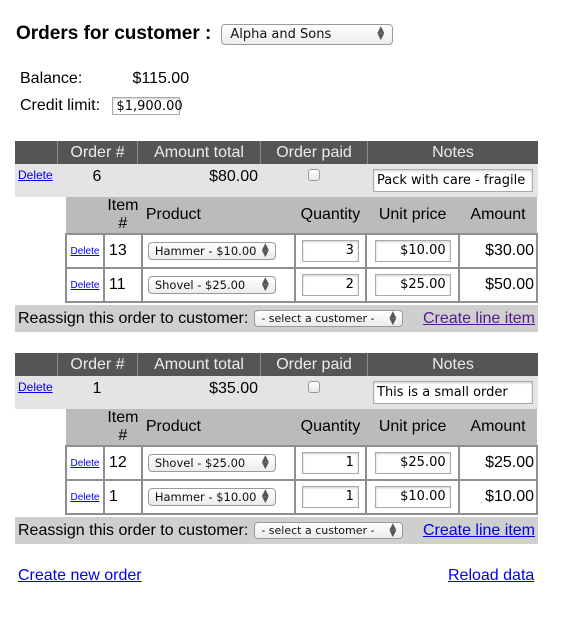  Describe the element at coordinates (122, 497) in the screenshot. I see `item-number: 1` at that location.